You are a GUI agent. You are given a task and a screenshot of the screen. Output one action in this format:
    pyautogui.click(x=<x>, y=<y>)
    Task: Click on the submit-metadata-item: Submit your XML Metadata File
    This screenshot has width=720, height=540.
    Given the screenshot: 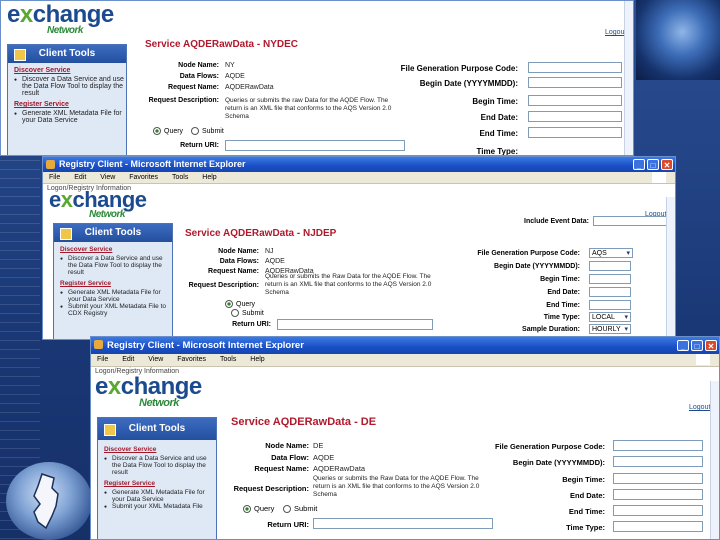 What is the action you would take?
    pyautogui.click(x=160, y=506)
    